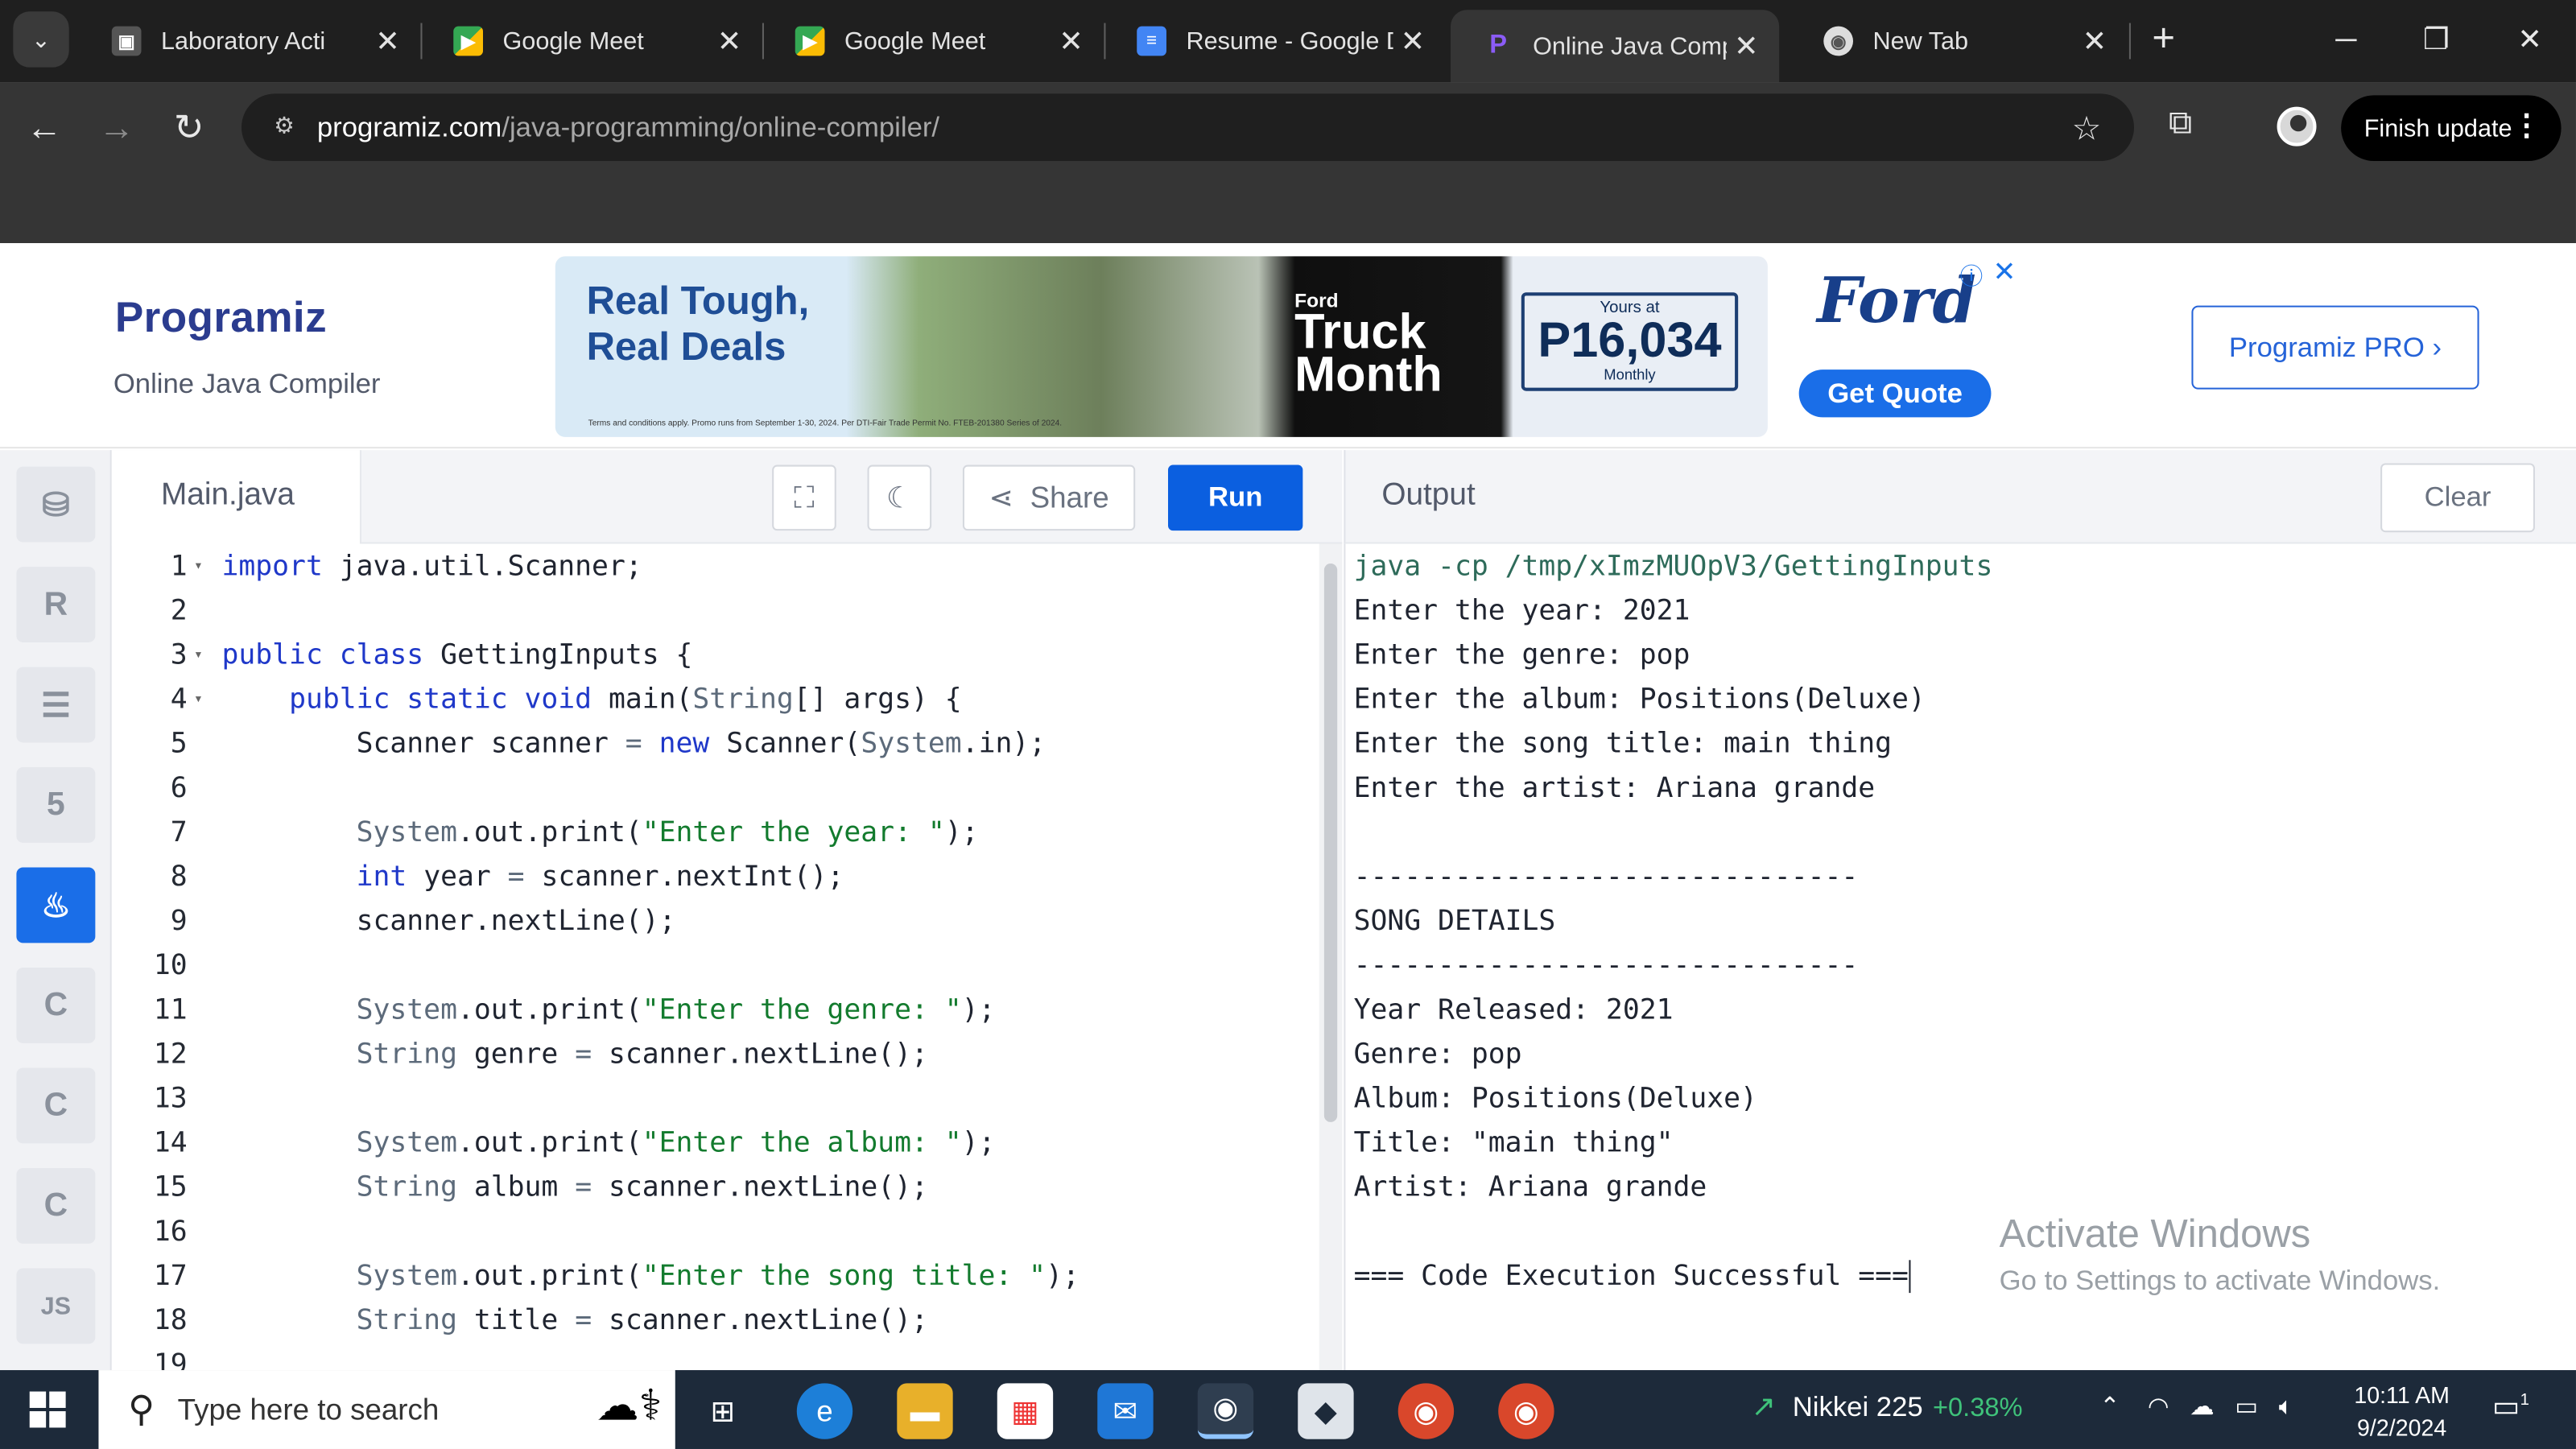 The height and width of the screenshot is (1449, 2576). What do you see at coordinates (2401, 1411) in the screenshot?
I see `taskbar-clock: 10:11 AM 9/2/2024` at bounding box center [2401, 1411].